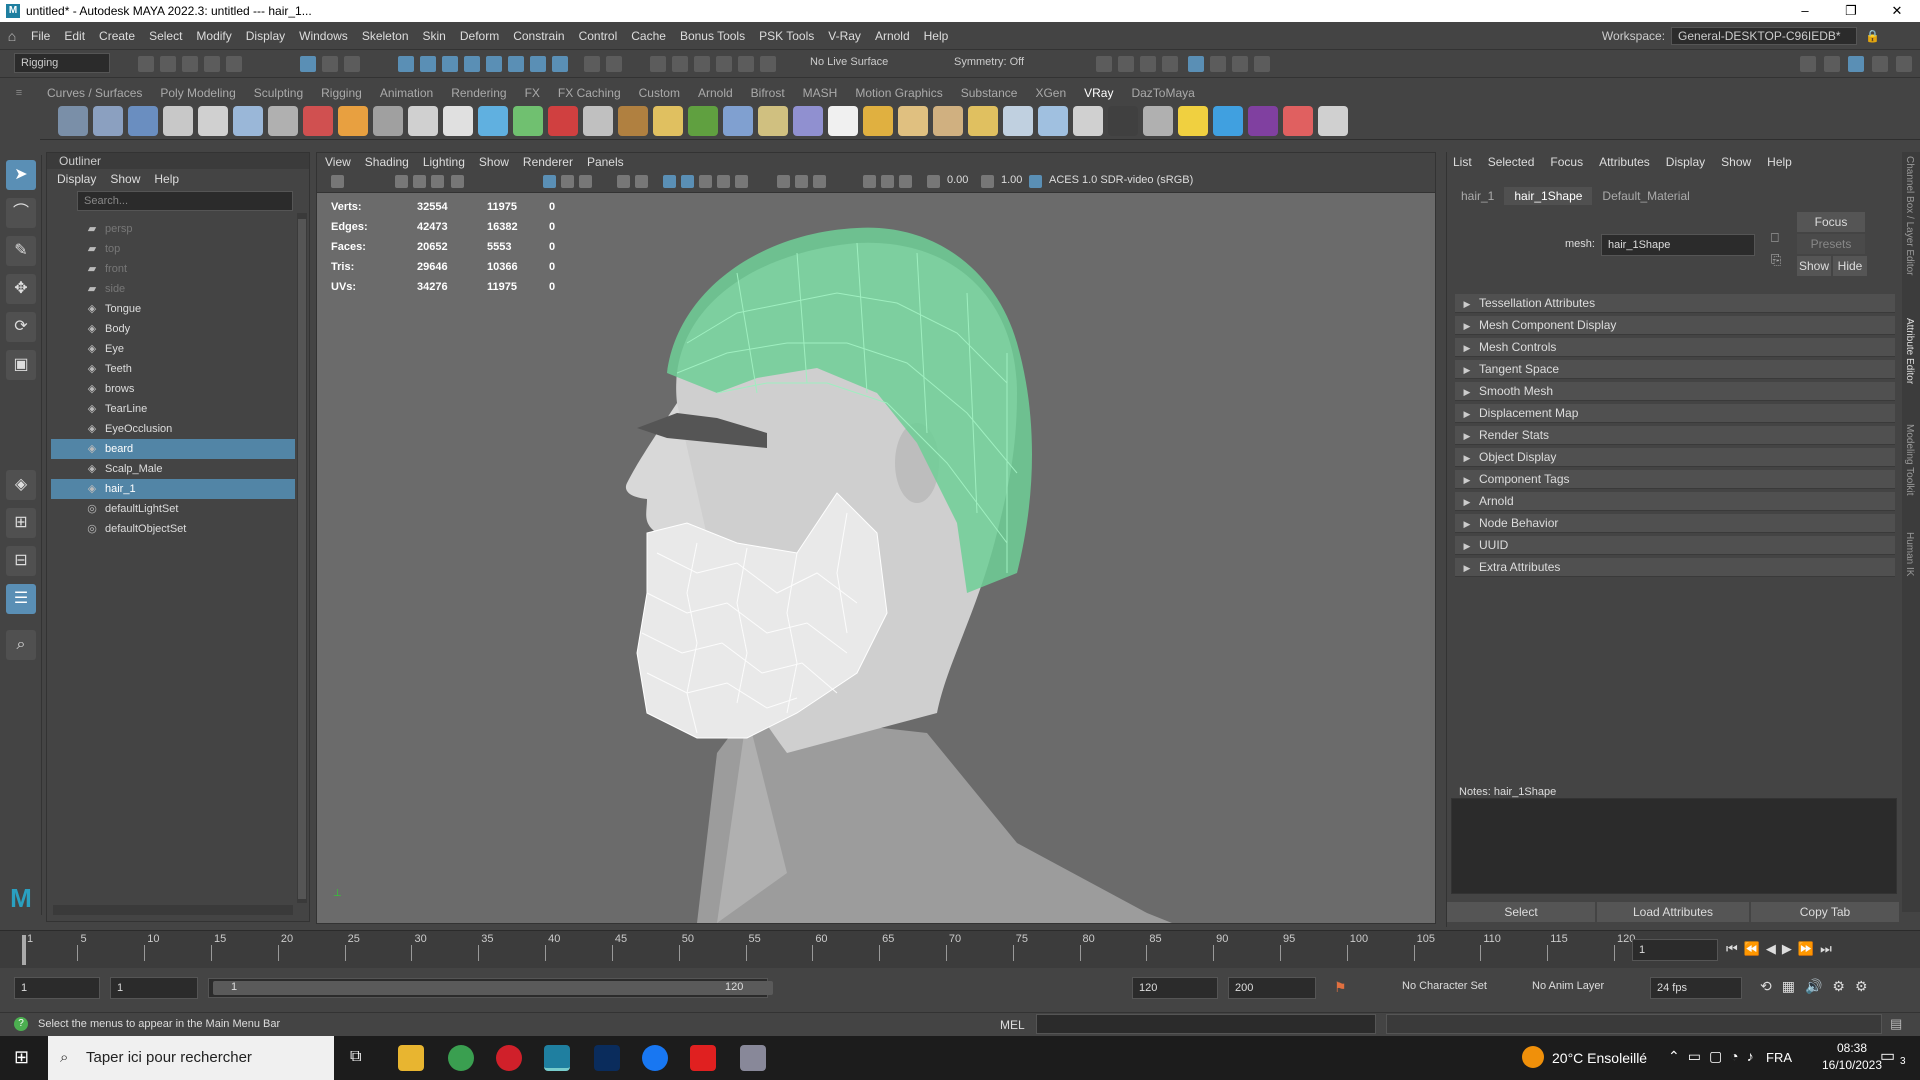 Image resolution: width=1920 pixels, height=1080 pixels. I want to click on playback-options-icons: ⟲▦🔊⚙⚙, so click(1819, 986).